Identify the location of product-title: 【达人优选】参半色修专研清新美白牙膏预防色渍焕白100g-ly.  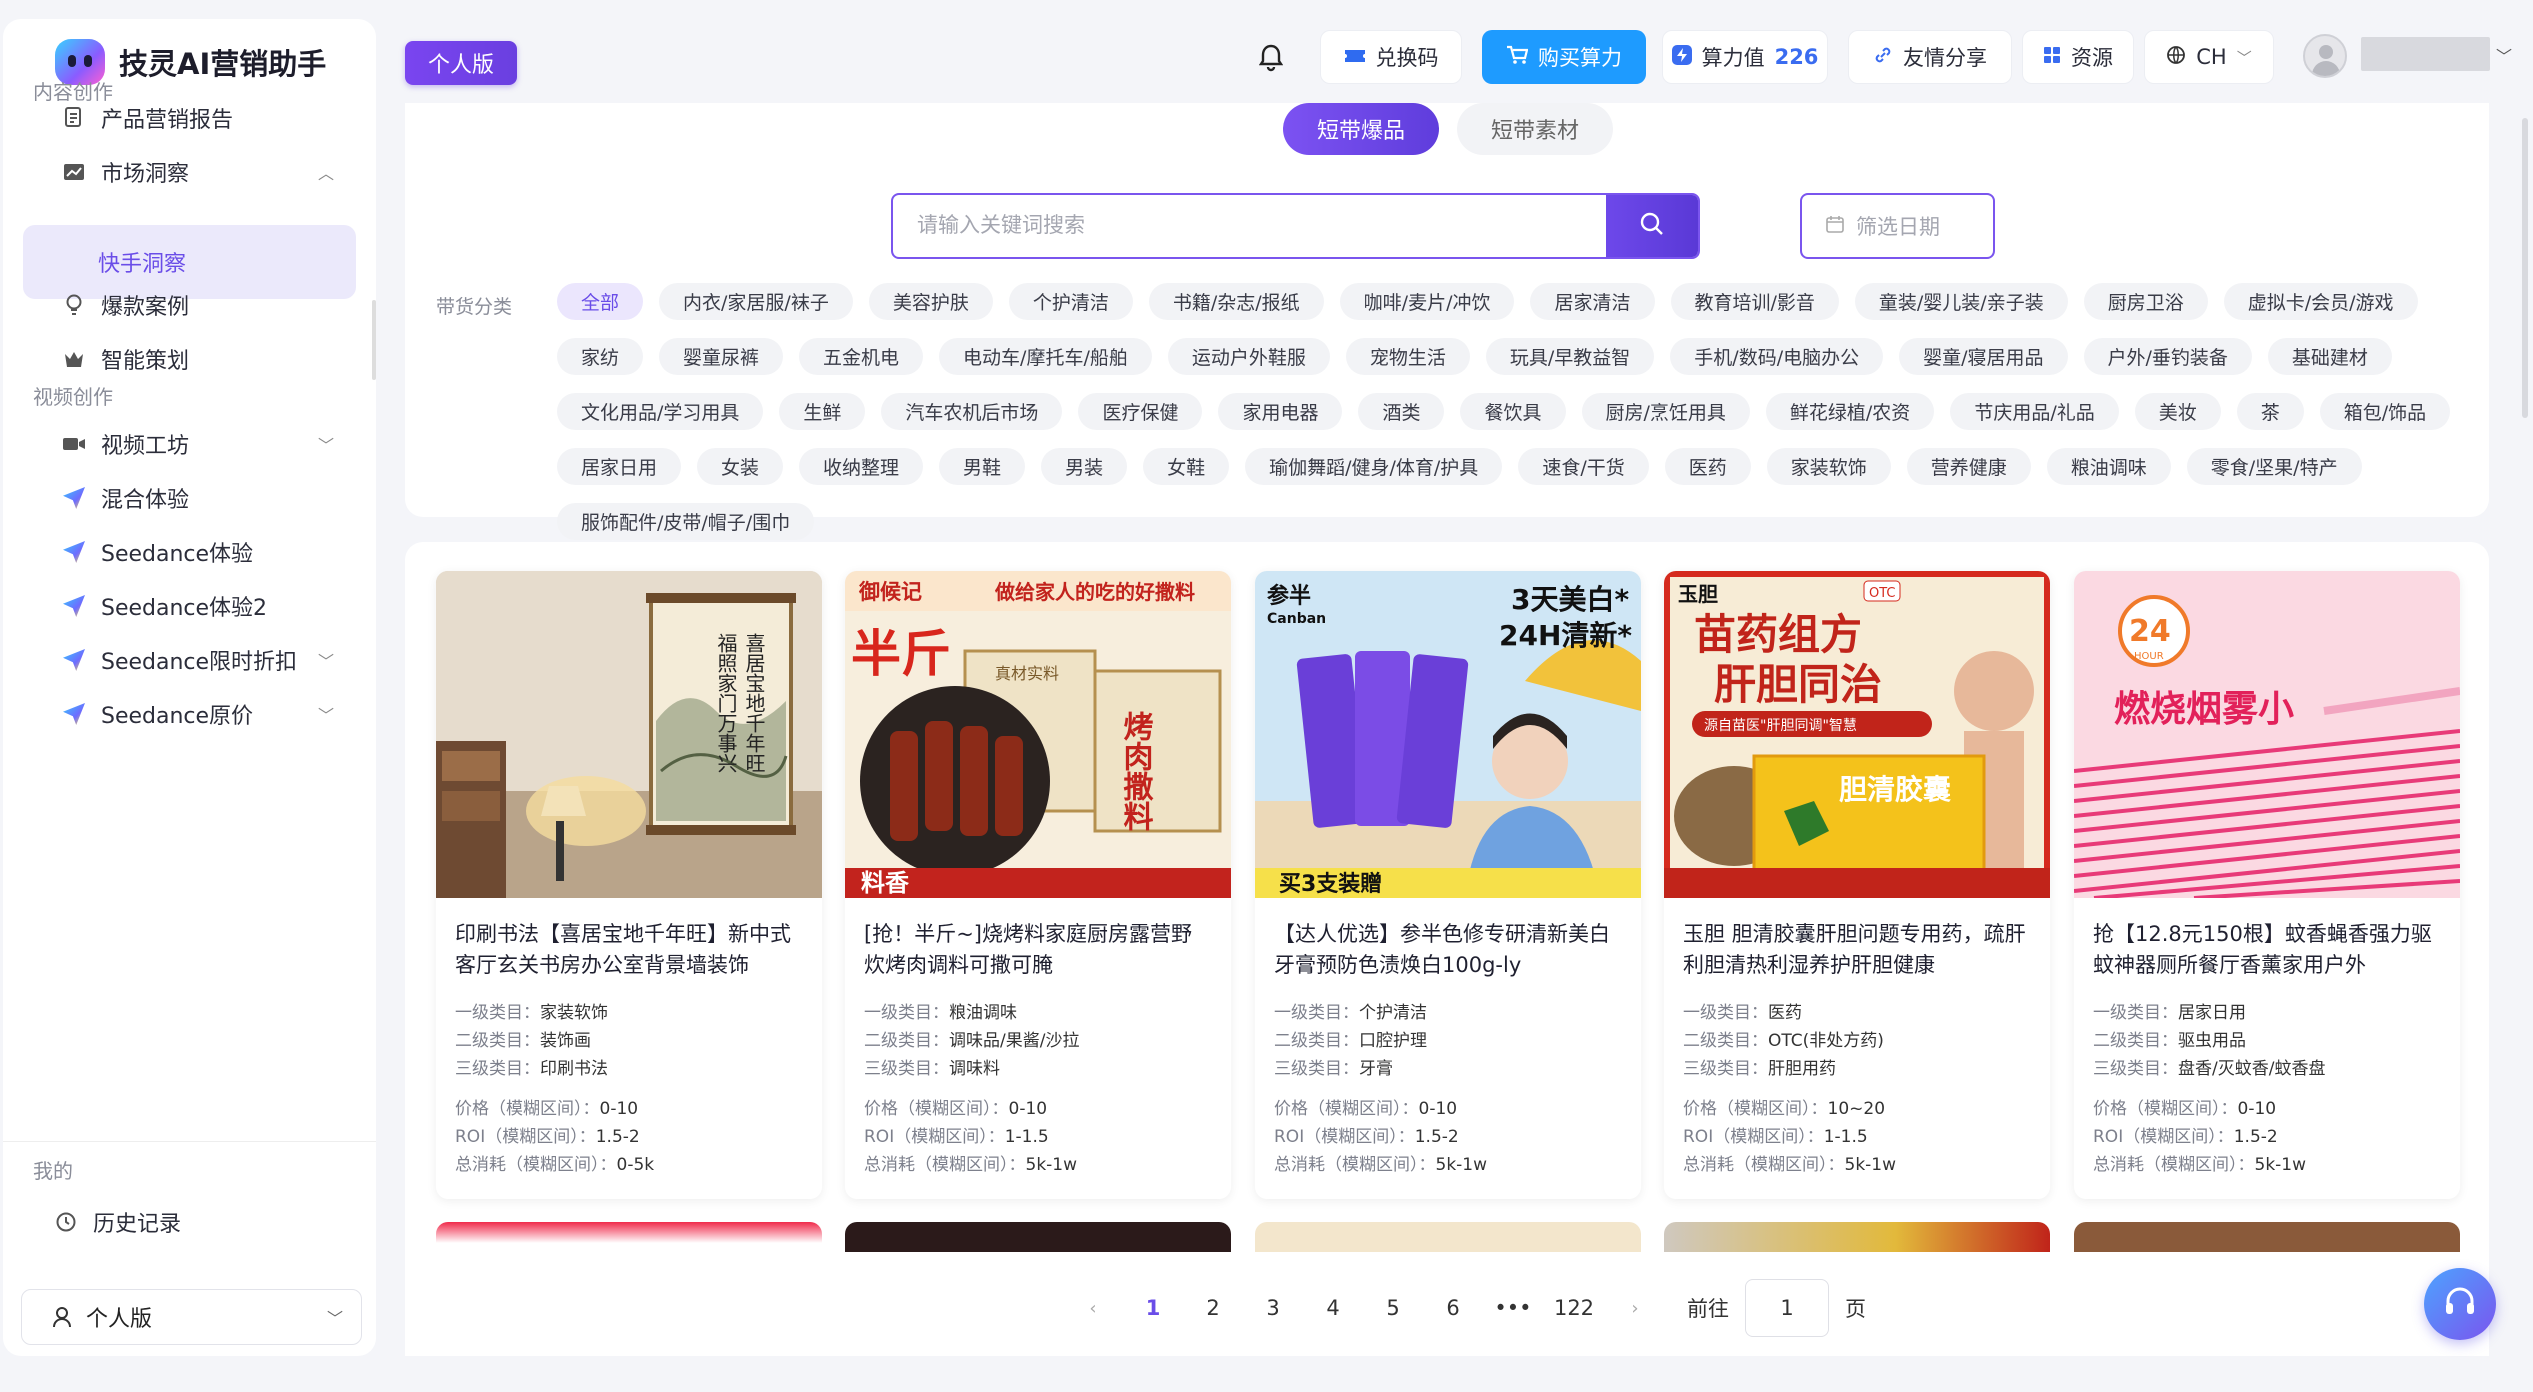
(1448, 950).